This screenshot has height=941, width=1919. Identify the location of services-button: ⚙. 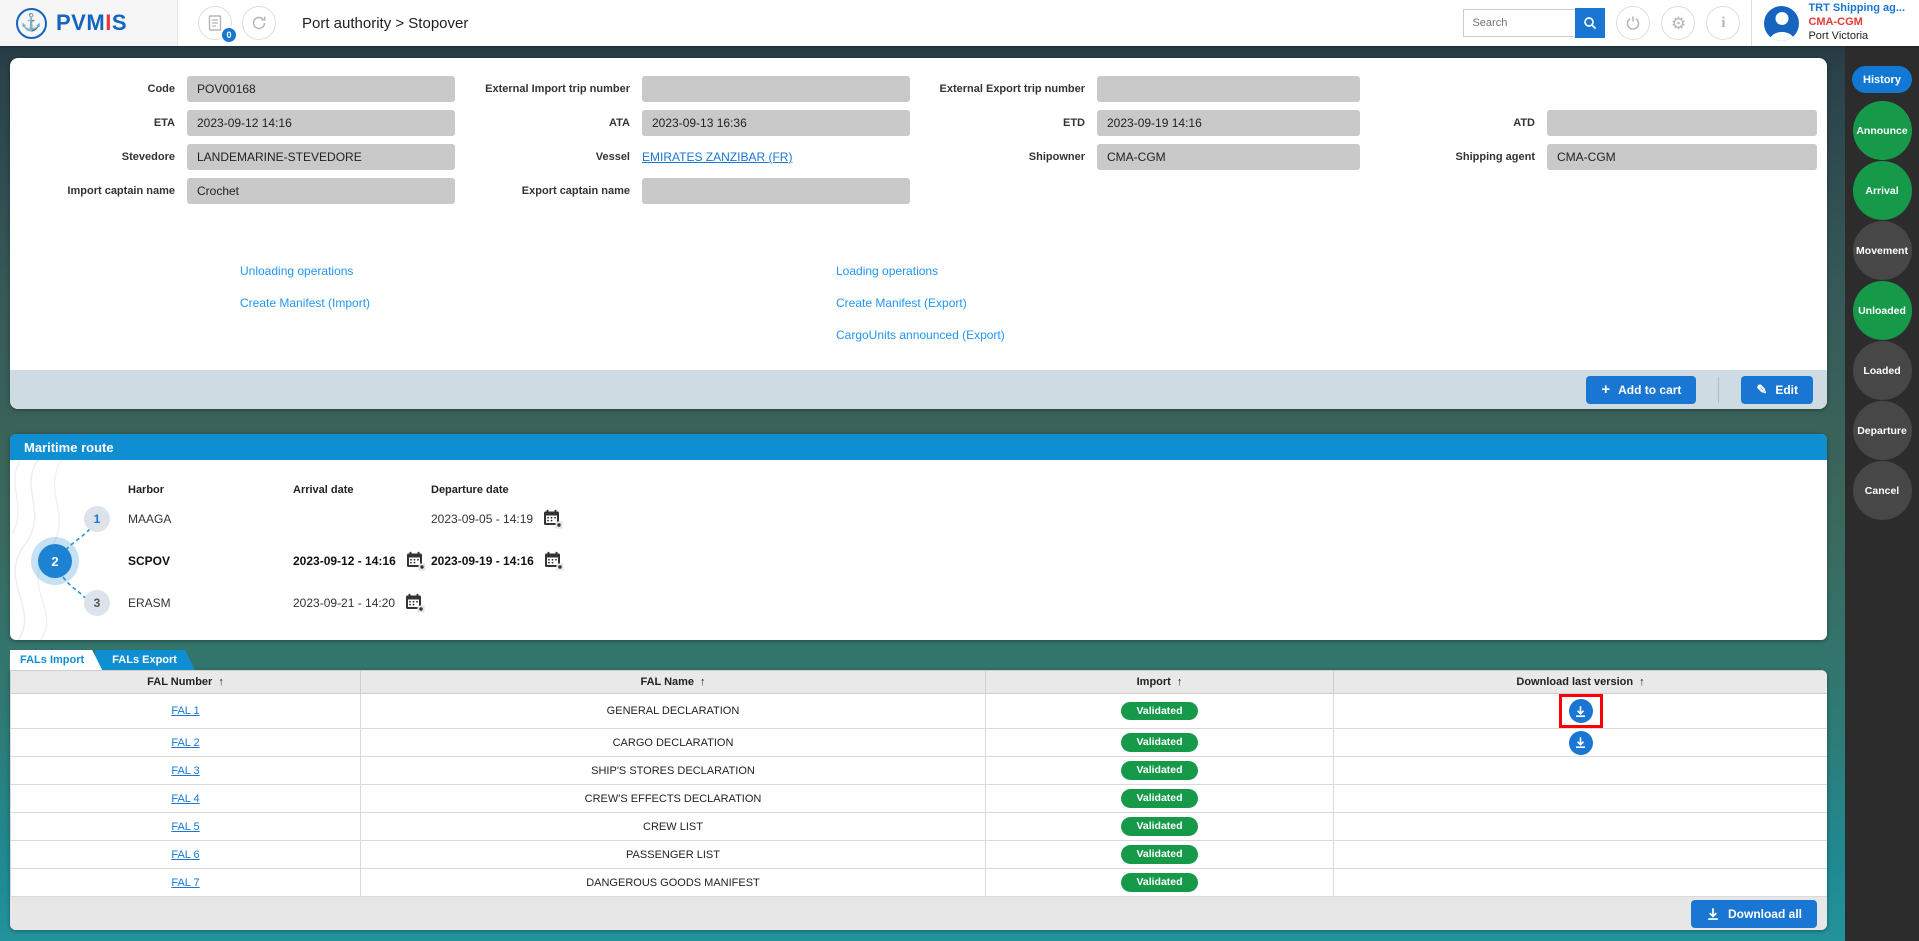
(1678, 23).